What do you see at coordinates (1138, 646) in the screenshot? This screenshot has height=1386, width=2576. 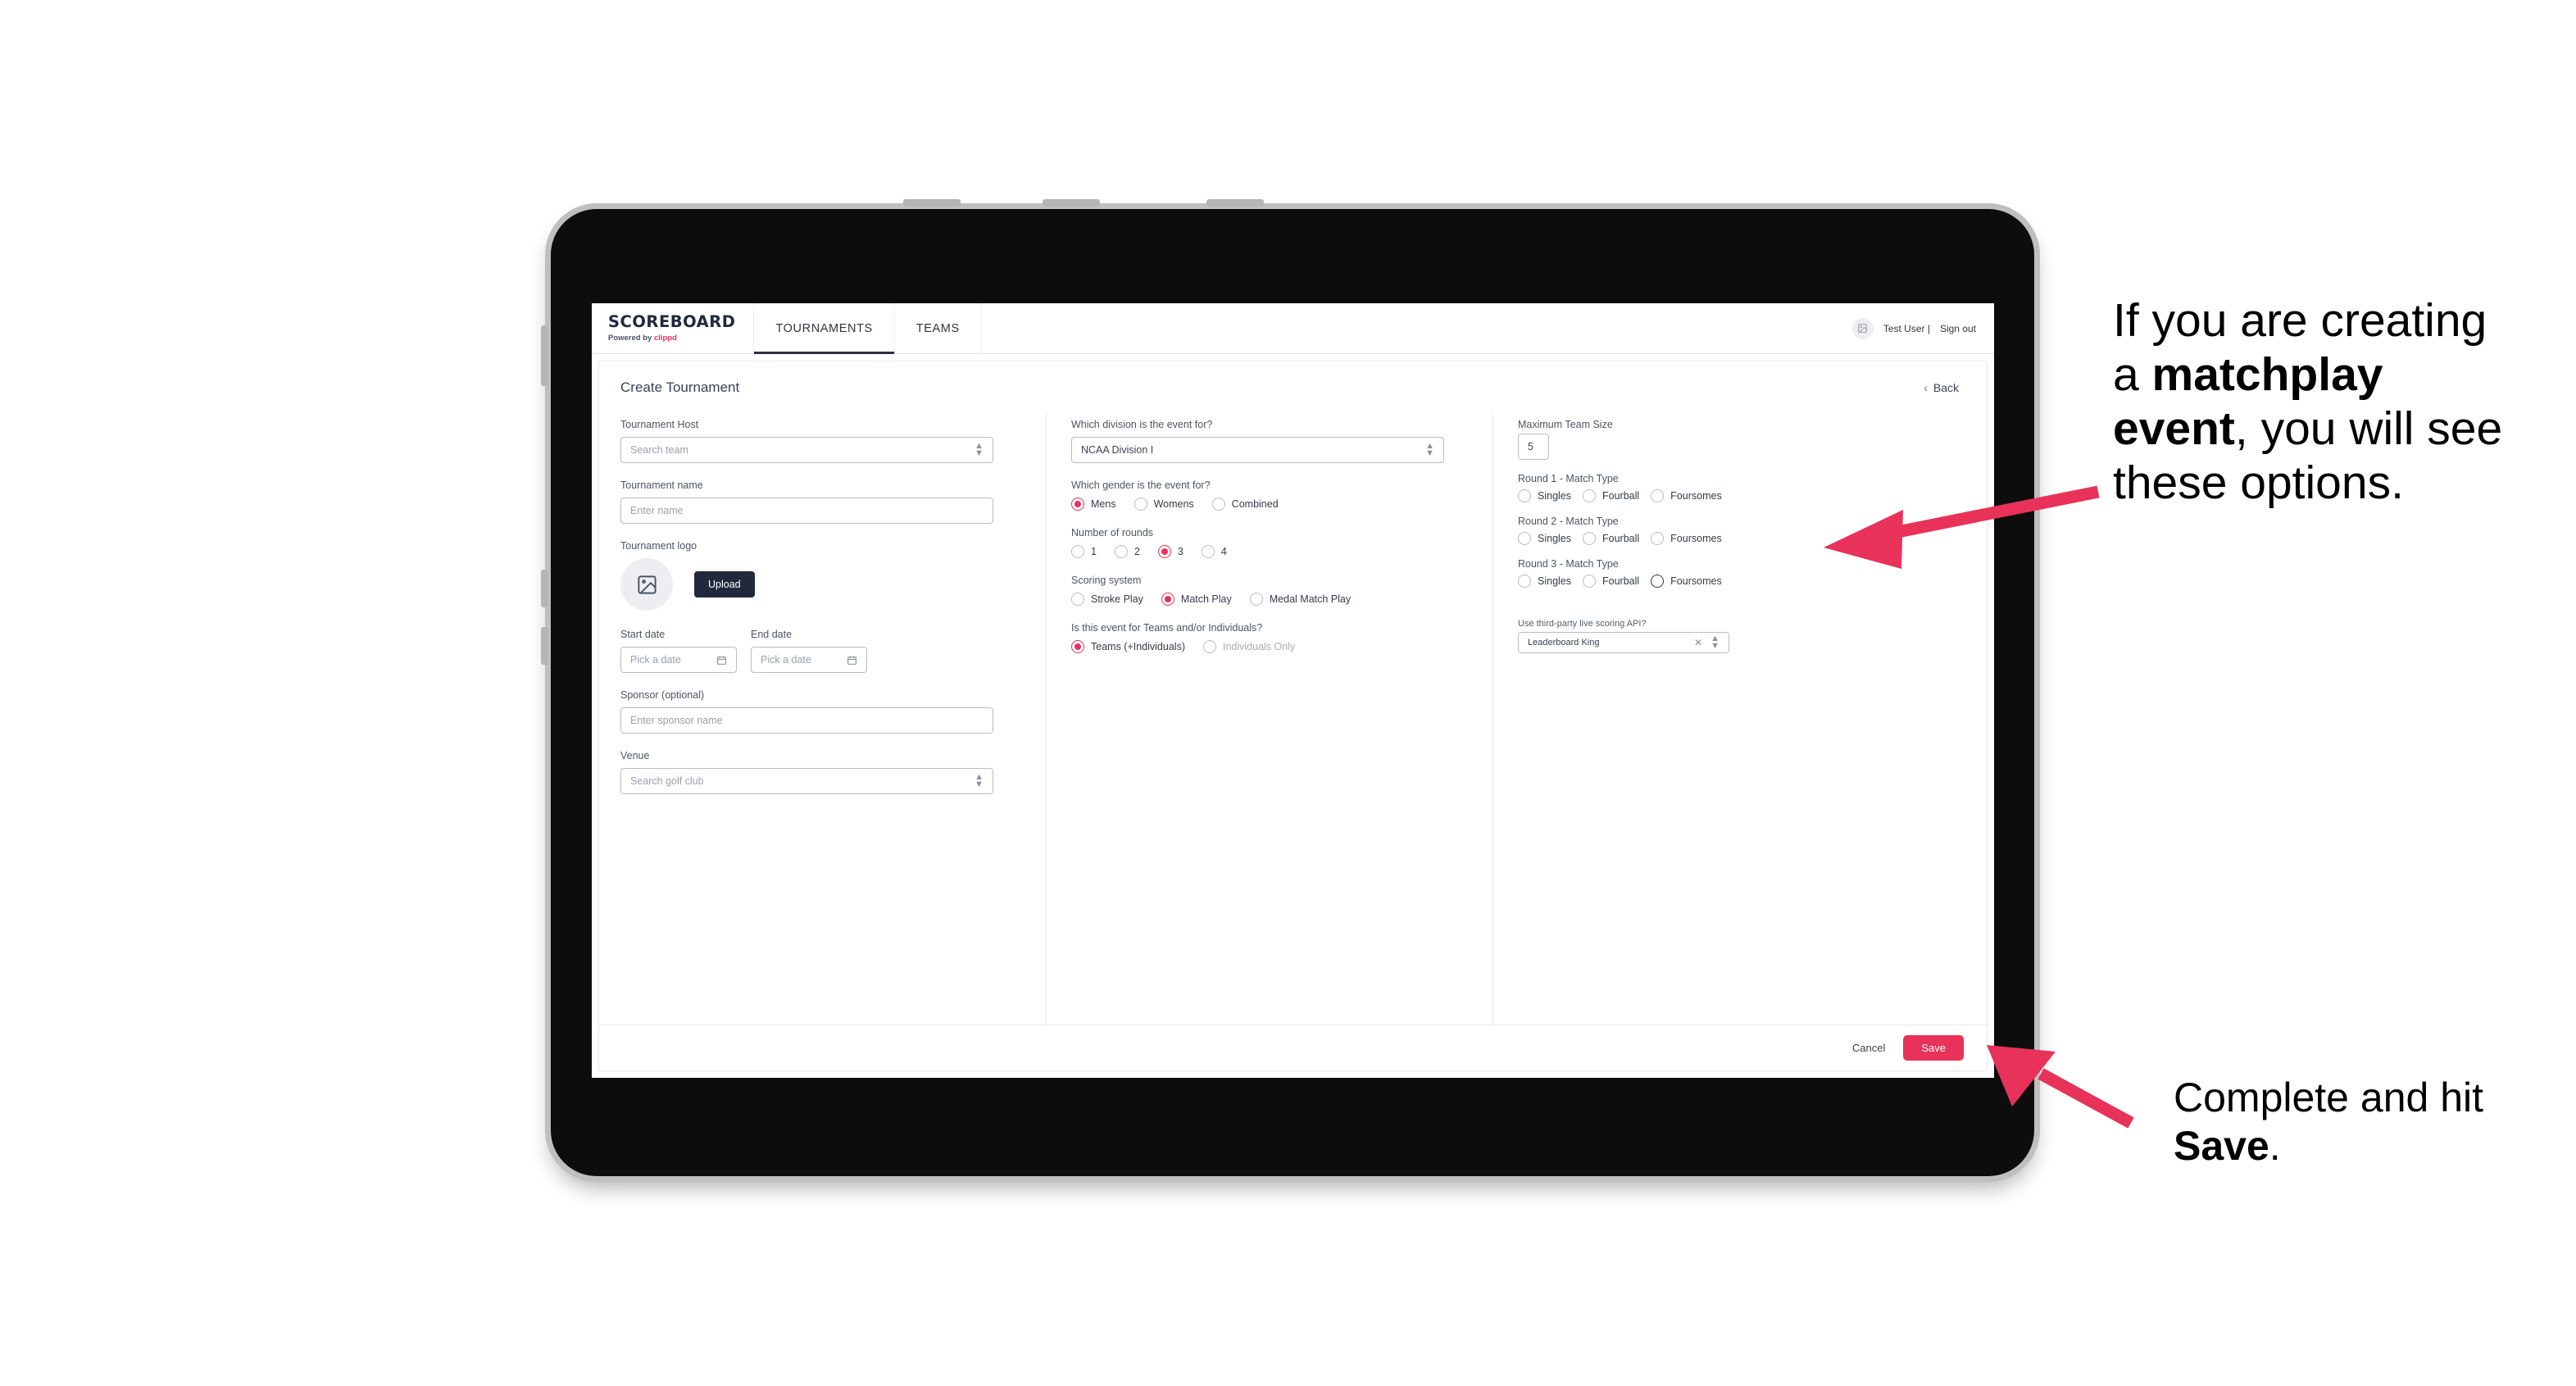 I see `radio-label: Teams (+Individuals)` at bounding box center [1138, 646].